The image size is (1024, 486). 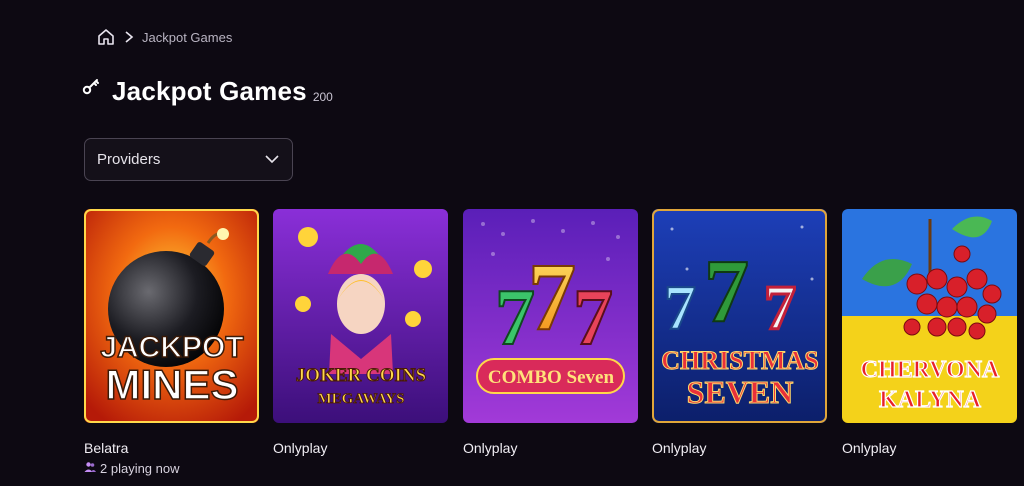 What do you see at coordinates (360, 316) in the screenshot?
I see `game-thumbnail: JOKER COINS MEGAWAYS` at bounding box center [360, 316].